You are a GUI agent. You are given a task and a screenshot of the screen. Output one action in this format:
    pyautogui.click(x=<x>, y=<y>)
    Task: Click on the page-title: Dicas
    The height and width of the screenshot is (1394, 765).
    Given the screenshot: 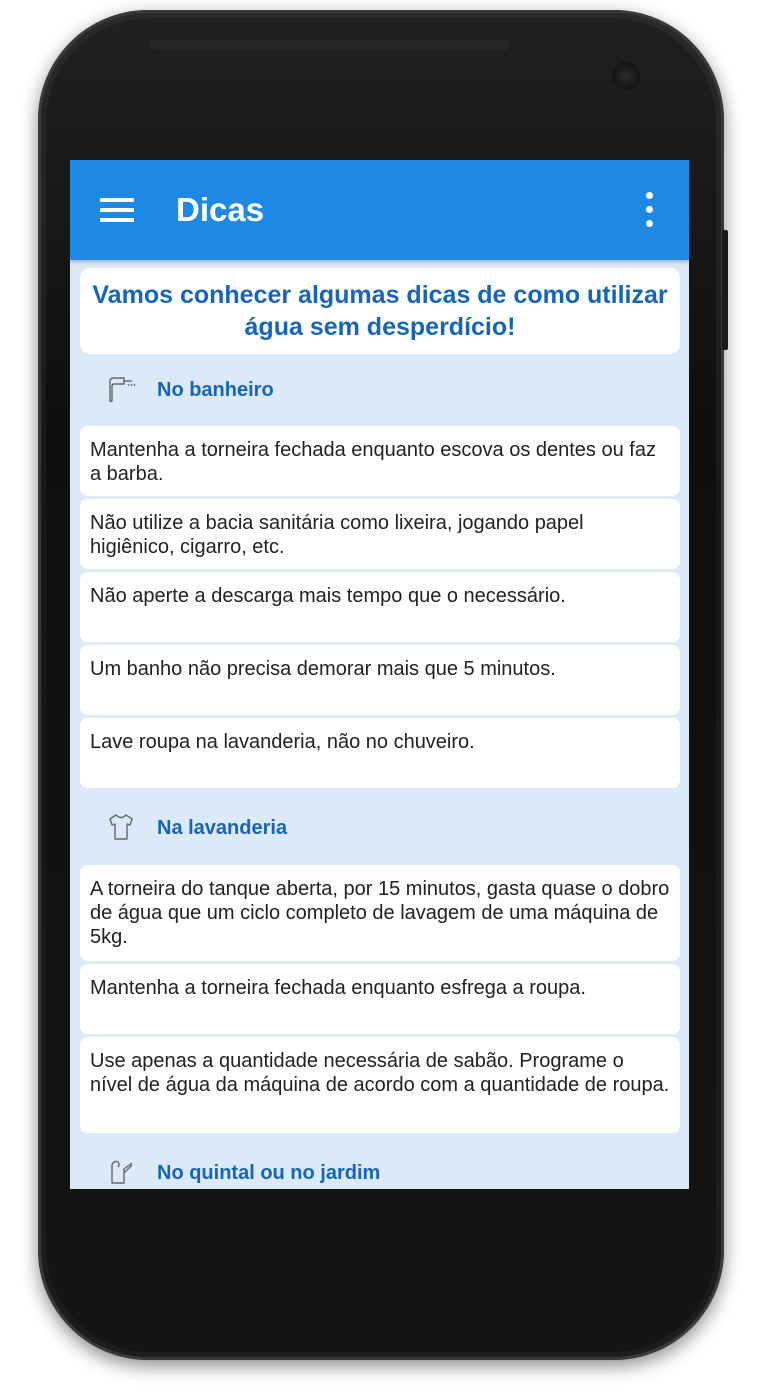 What is the action you would take?
    pyautogui.click(x=220, y=209)
    